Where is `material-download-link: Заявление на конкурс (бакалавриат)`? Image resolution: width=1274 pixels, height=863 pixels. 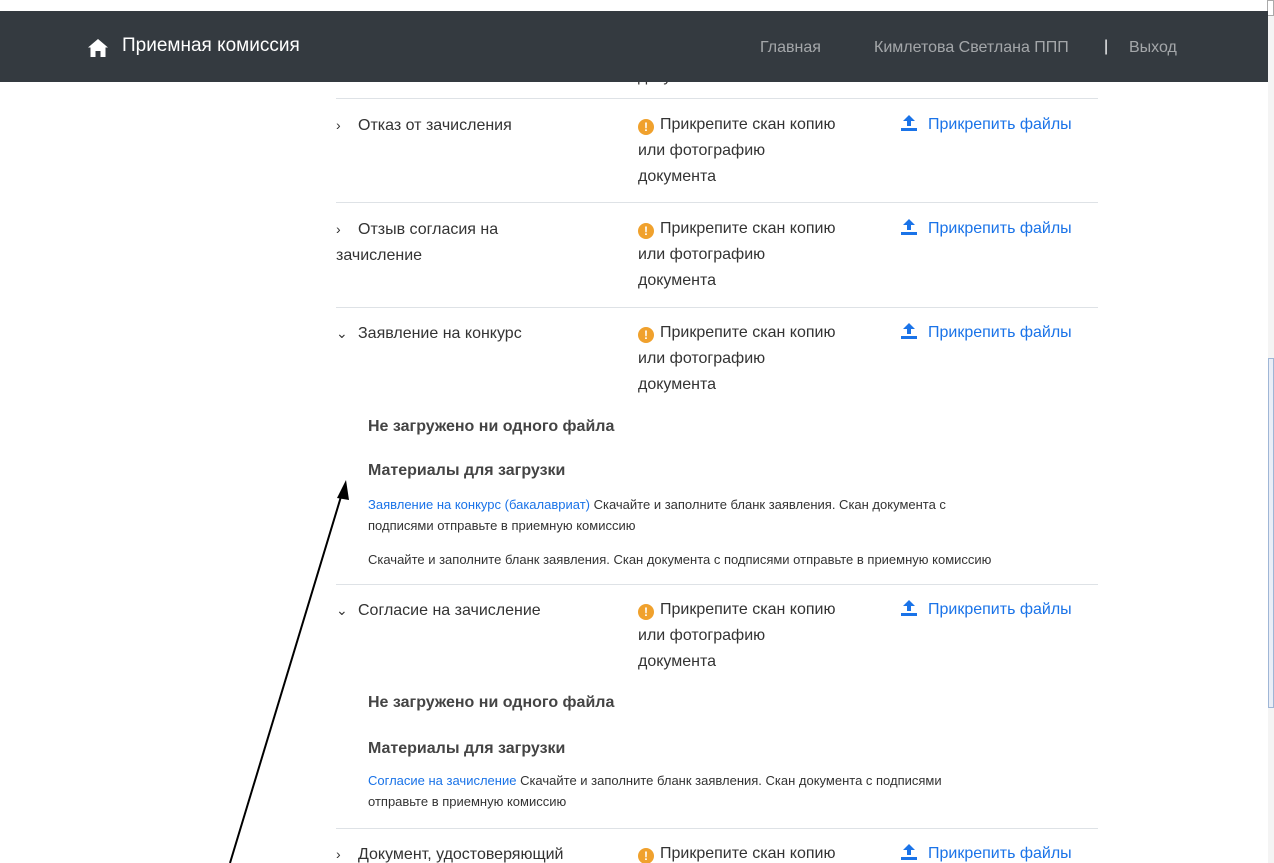 material-download-link: Заявление на конкурс (бакалавриат) is located at coordinates (479, 504).